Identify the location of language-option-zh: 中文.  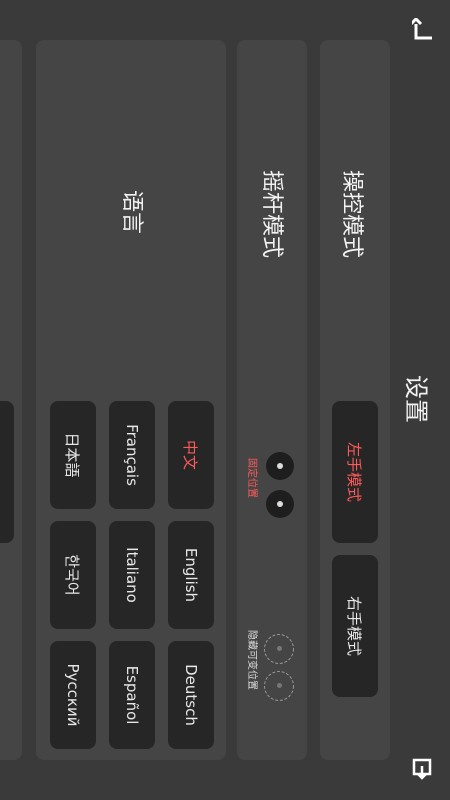
(191, 455).